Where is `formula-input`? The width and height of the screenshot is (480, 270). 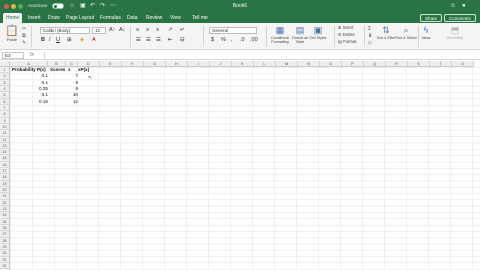
formula-input is located at coordinates (261, 55).